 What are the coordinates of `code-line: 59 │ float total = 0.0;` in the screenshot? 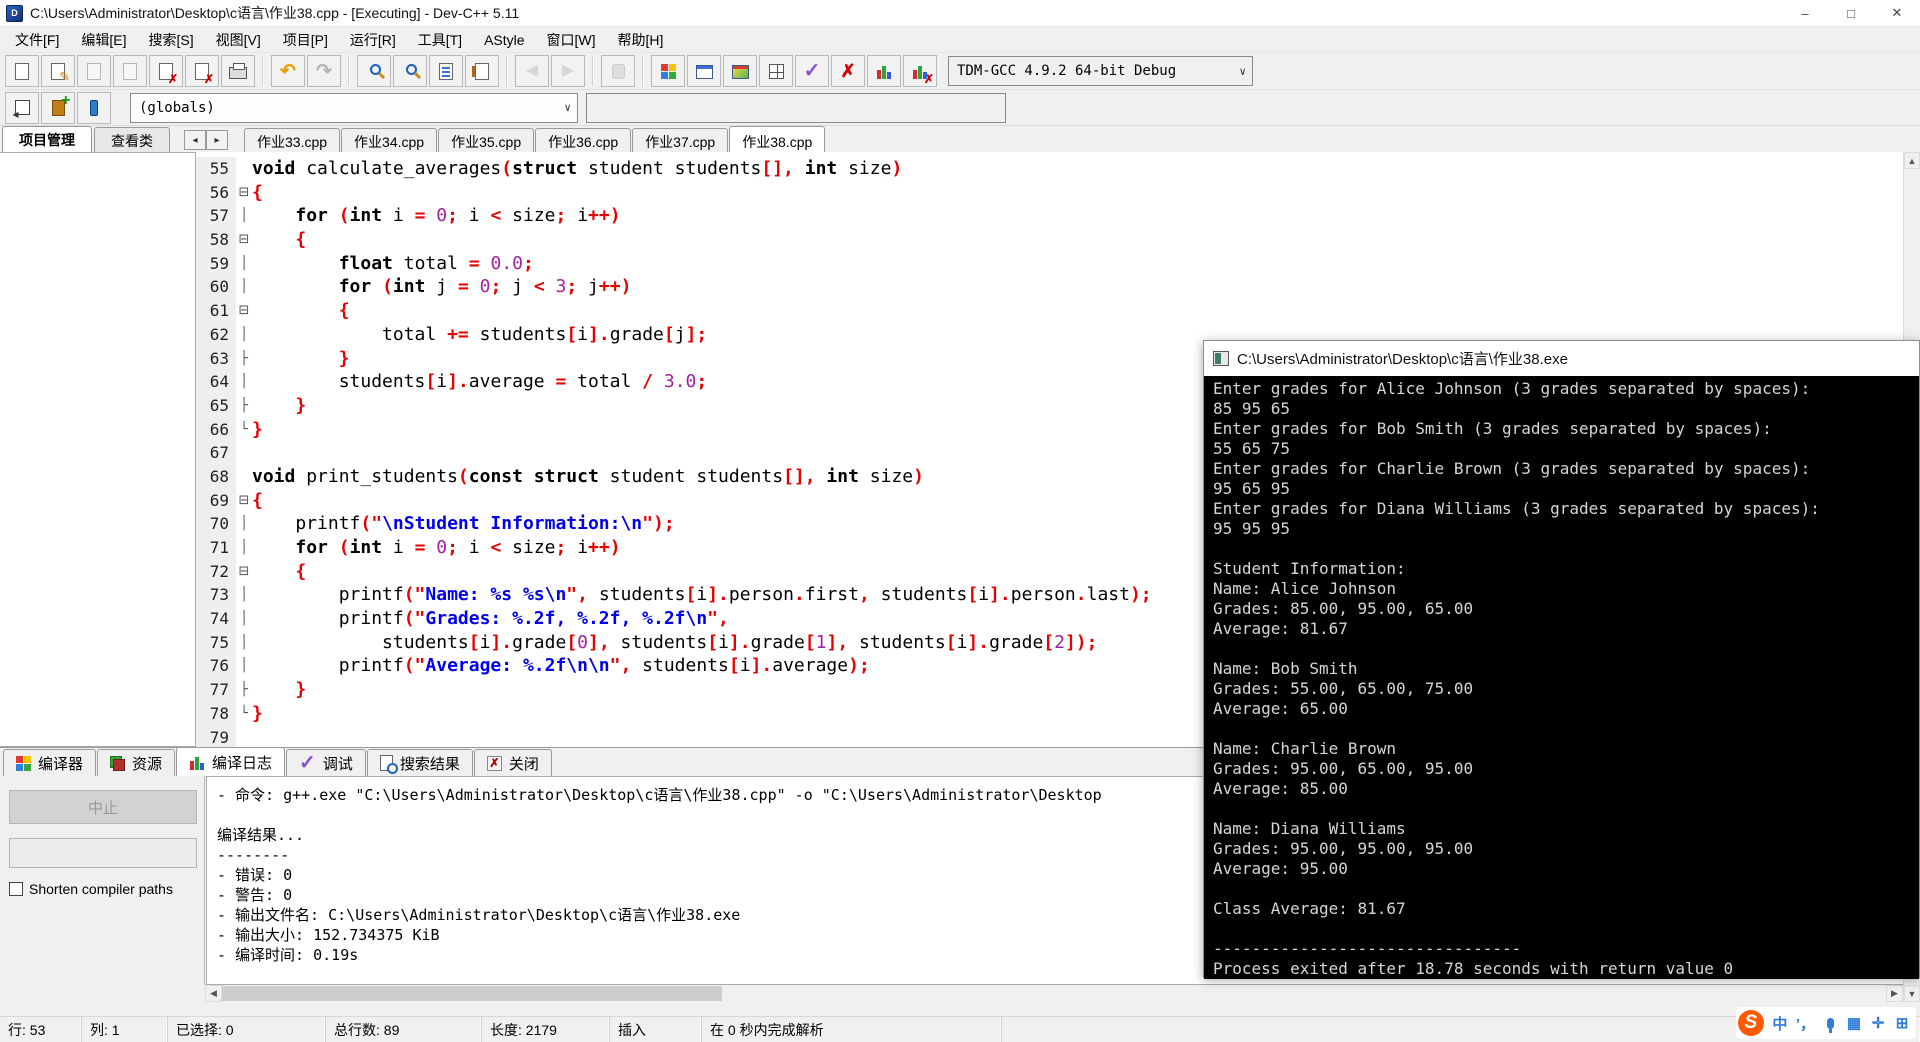 It's located at (1049, 263).